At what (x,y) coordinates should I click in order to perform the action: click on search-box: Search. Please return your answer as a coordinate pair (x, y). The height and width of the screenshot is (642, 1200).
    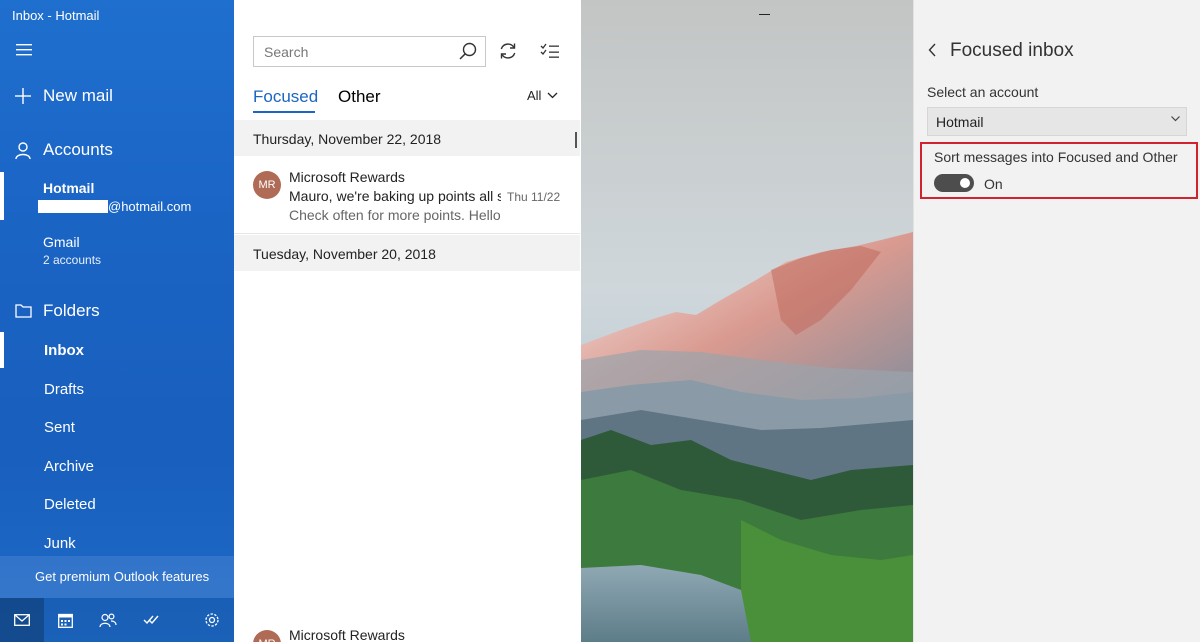
    Looking at the image, I should click on (369, 51).